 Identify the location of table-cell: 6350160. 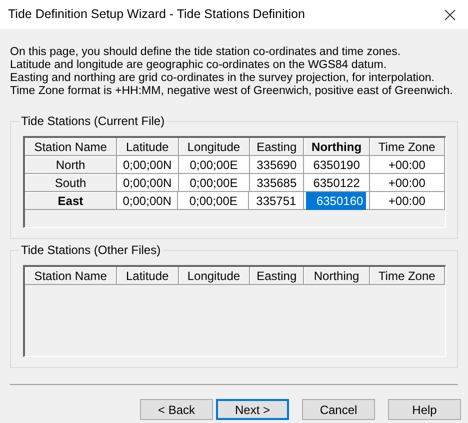
(336, 201).